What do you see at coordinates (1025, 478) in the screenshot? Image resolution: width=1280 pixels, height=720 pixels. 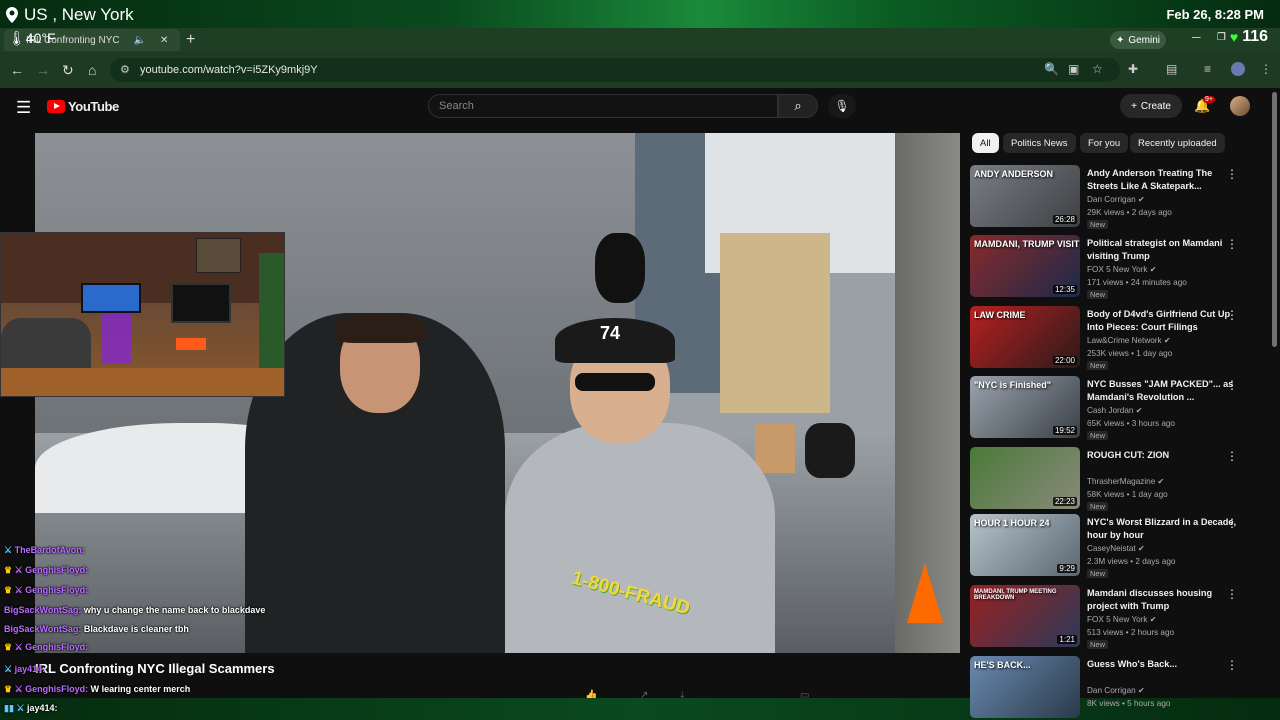 I see `video-thumbnail: 22:23` at bounding box center [1025, 478].